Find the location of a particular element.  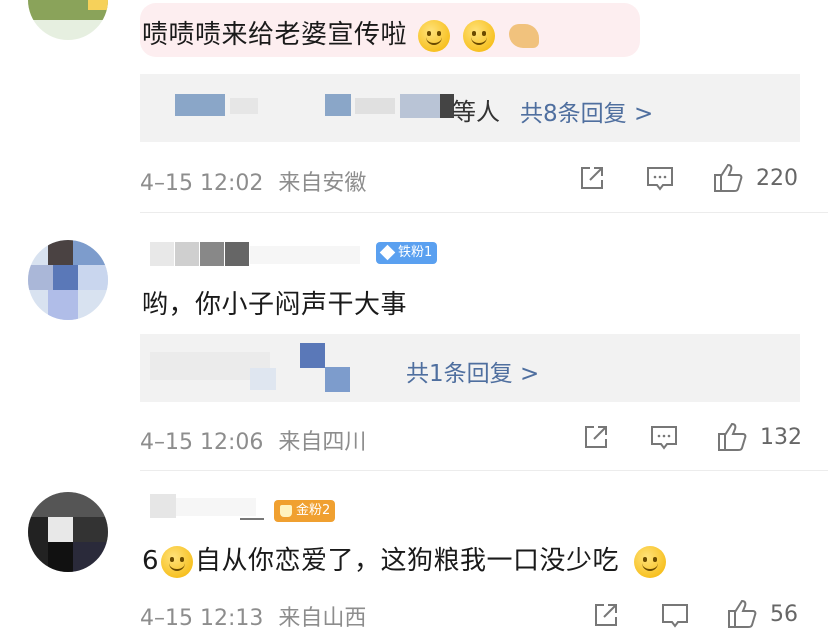

badge-label: 金粉2 is located at coordinates (313, 510).